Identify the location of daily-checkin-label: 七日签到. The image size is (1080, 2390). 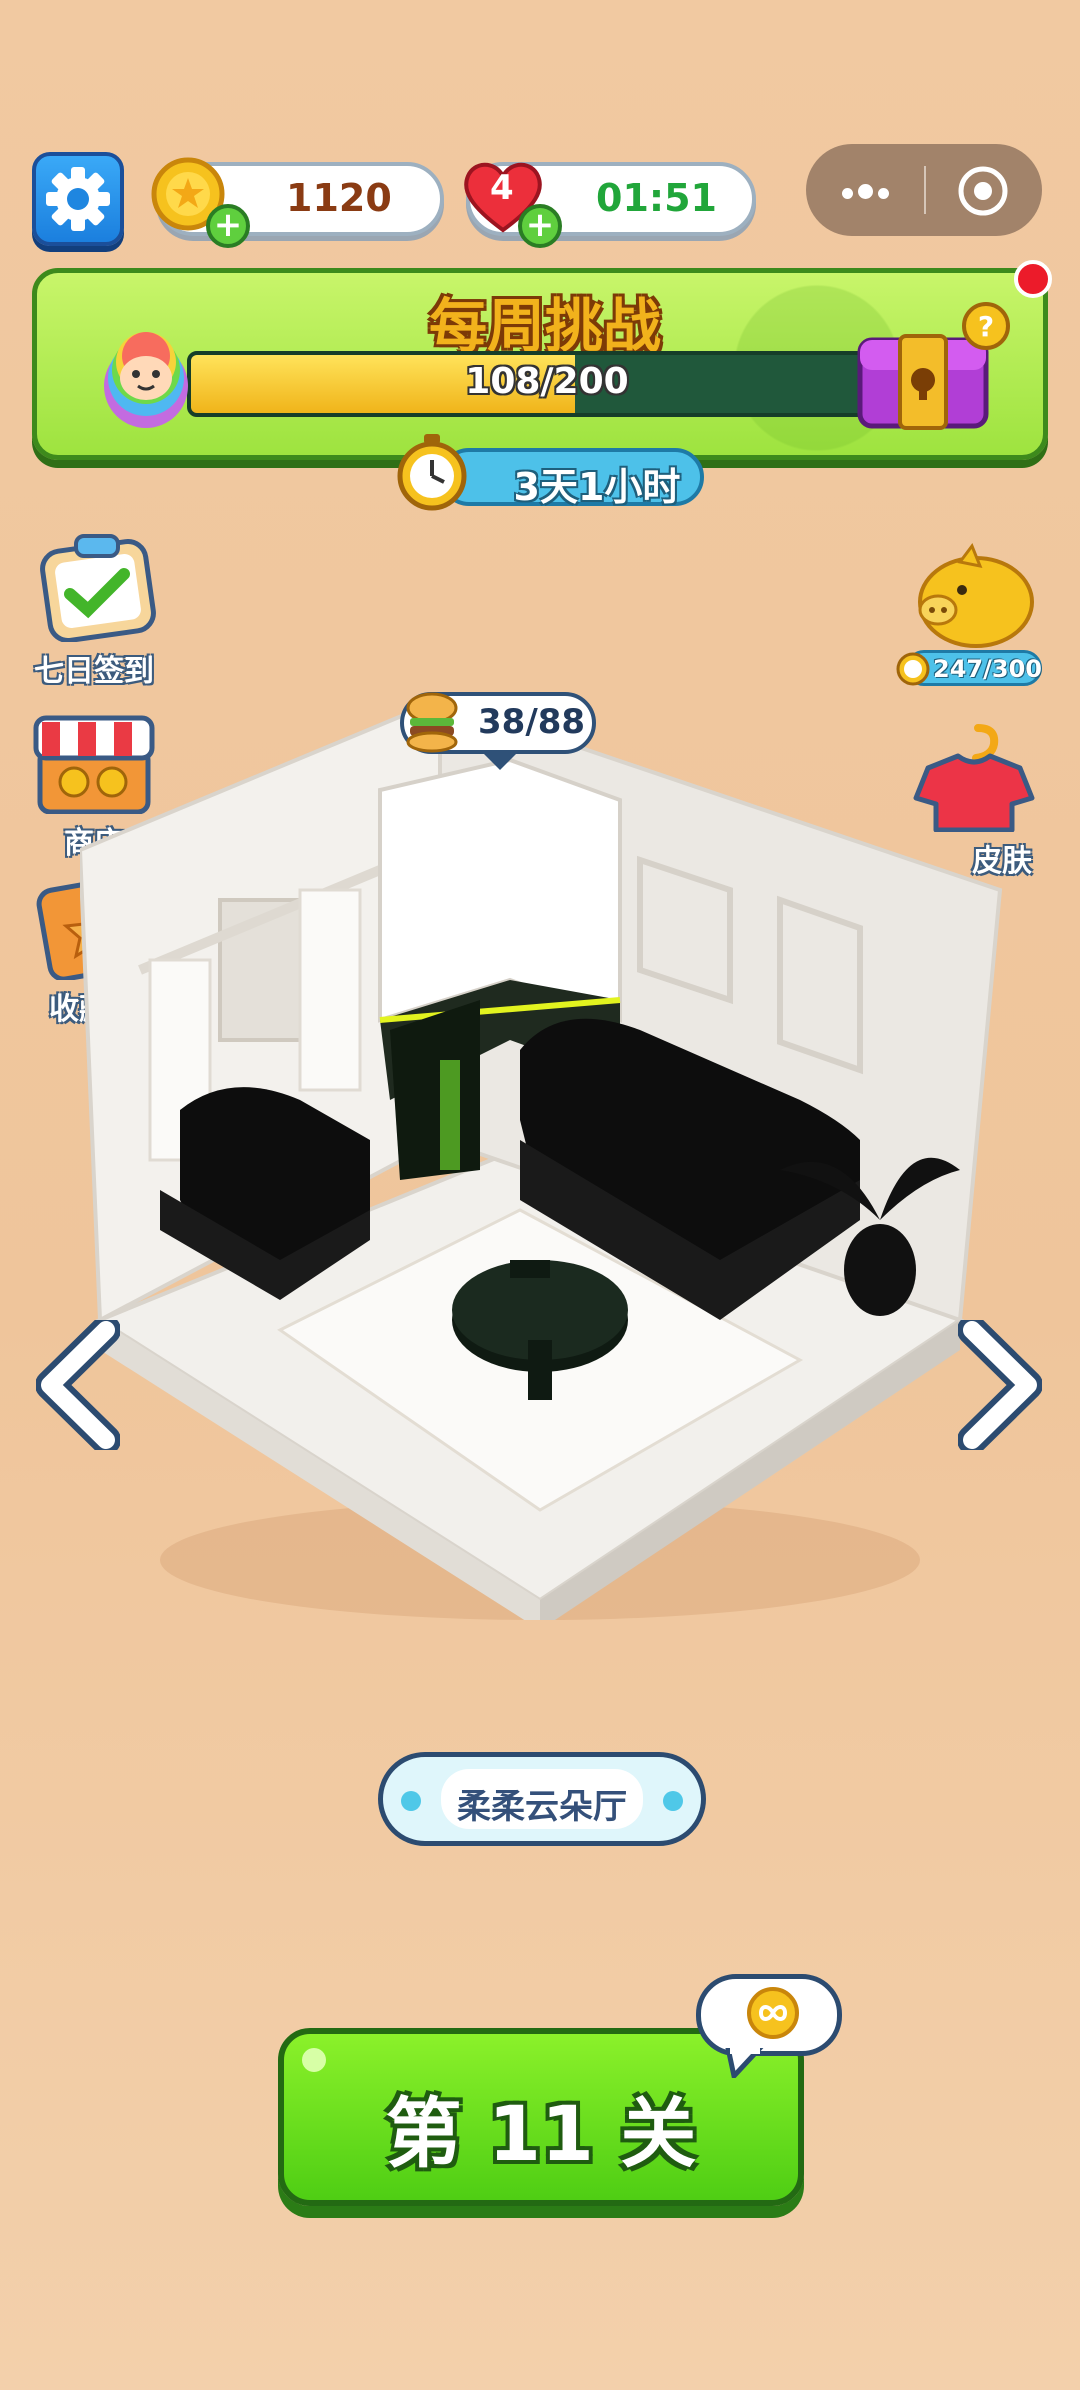
(94, 671).